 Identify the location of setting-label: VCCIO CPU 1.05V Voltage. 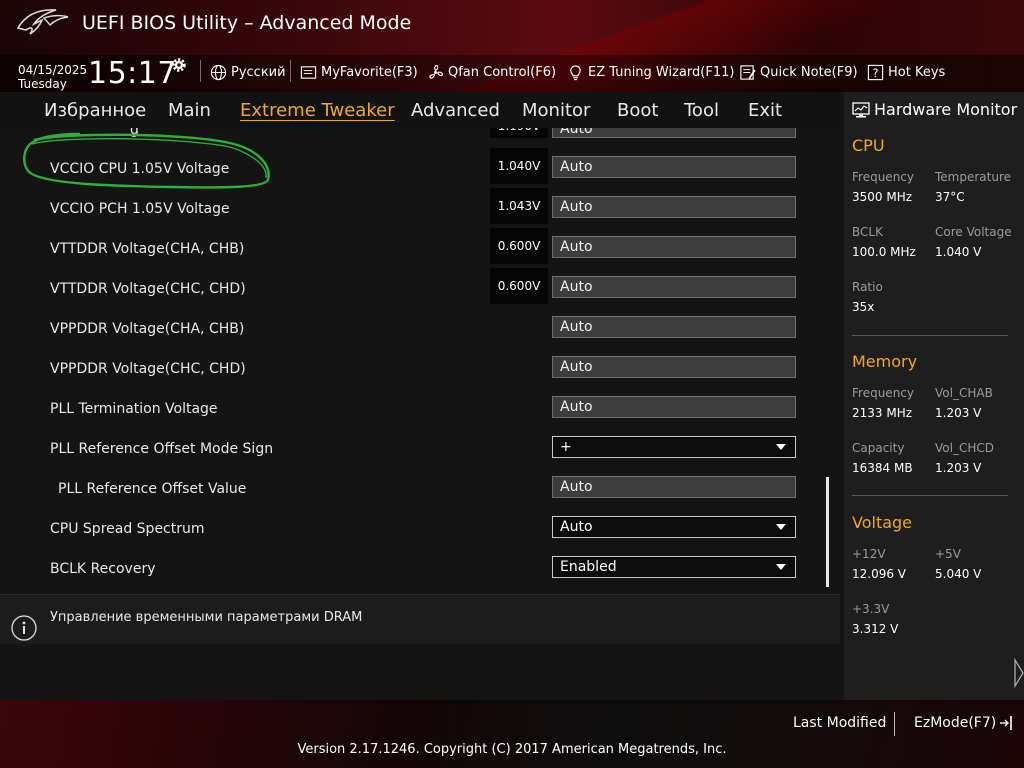
(140, 169).